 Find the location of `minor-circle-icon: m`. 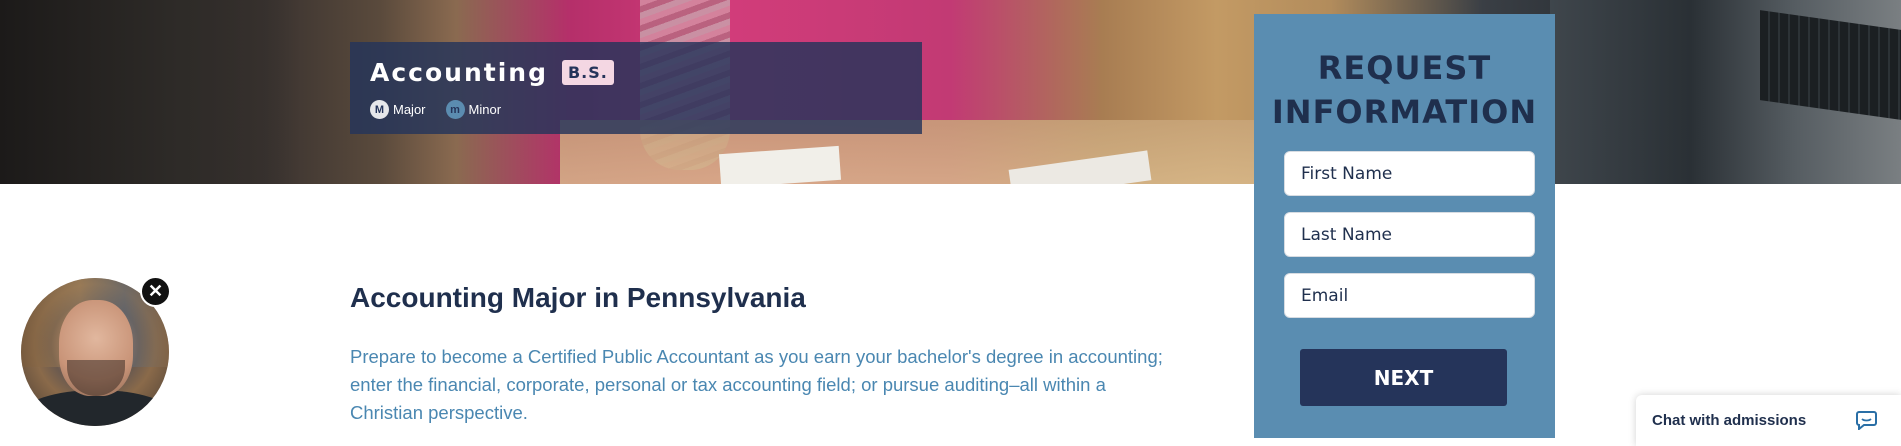

minor-circle-icon: m is located at coordinates (455, 109).